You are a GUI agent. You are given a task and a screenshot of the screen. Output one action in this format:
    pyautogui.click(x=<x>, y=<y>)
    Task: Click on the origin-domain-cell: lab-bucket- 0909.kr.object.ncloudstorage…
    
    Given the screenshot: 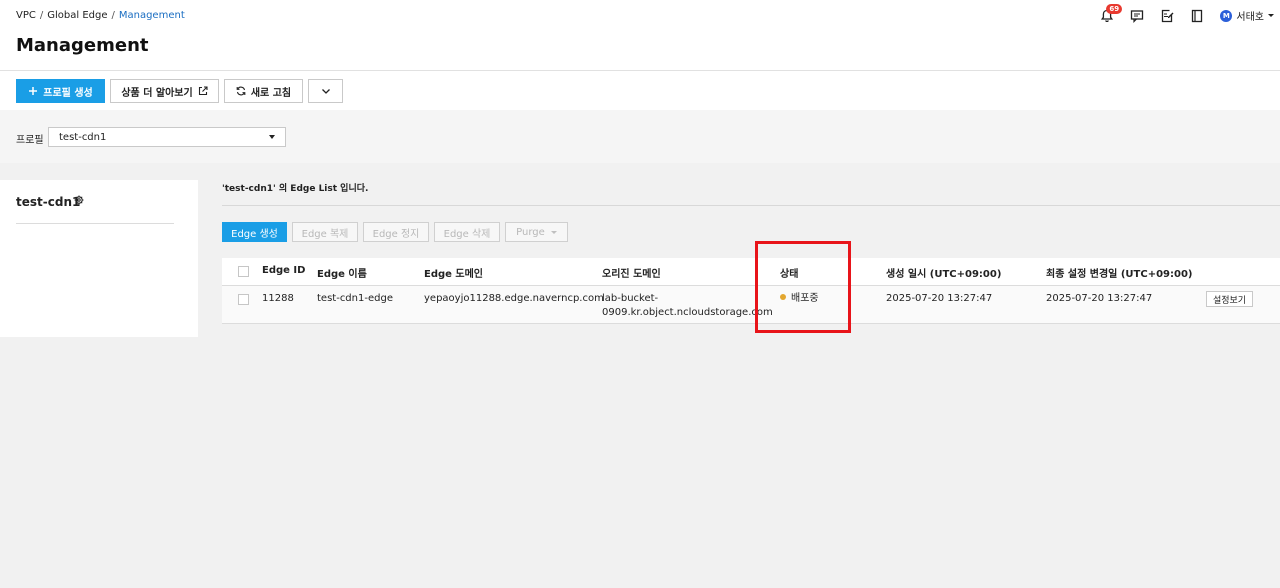 What is the action you would take?
    pyautogui.click(x=687, y=306)
    